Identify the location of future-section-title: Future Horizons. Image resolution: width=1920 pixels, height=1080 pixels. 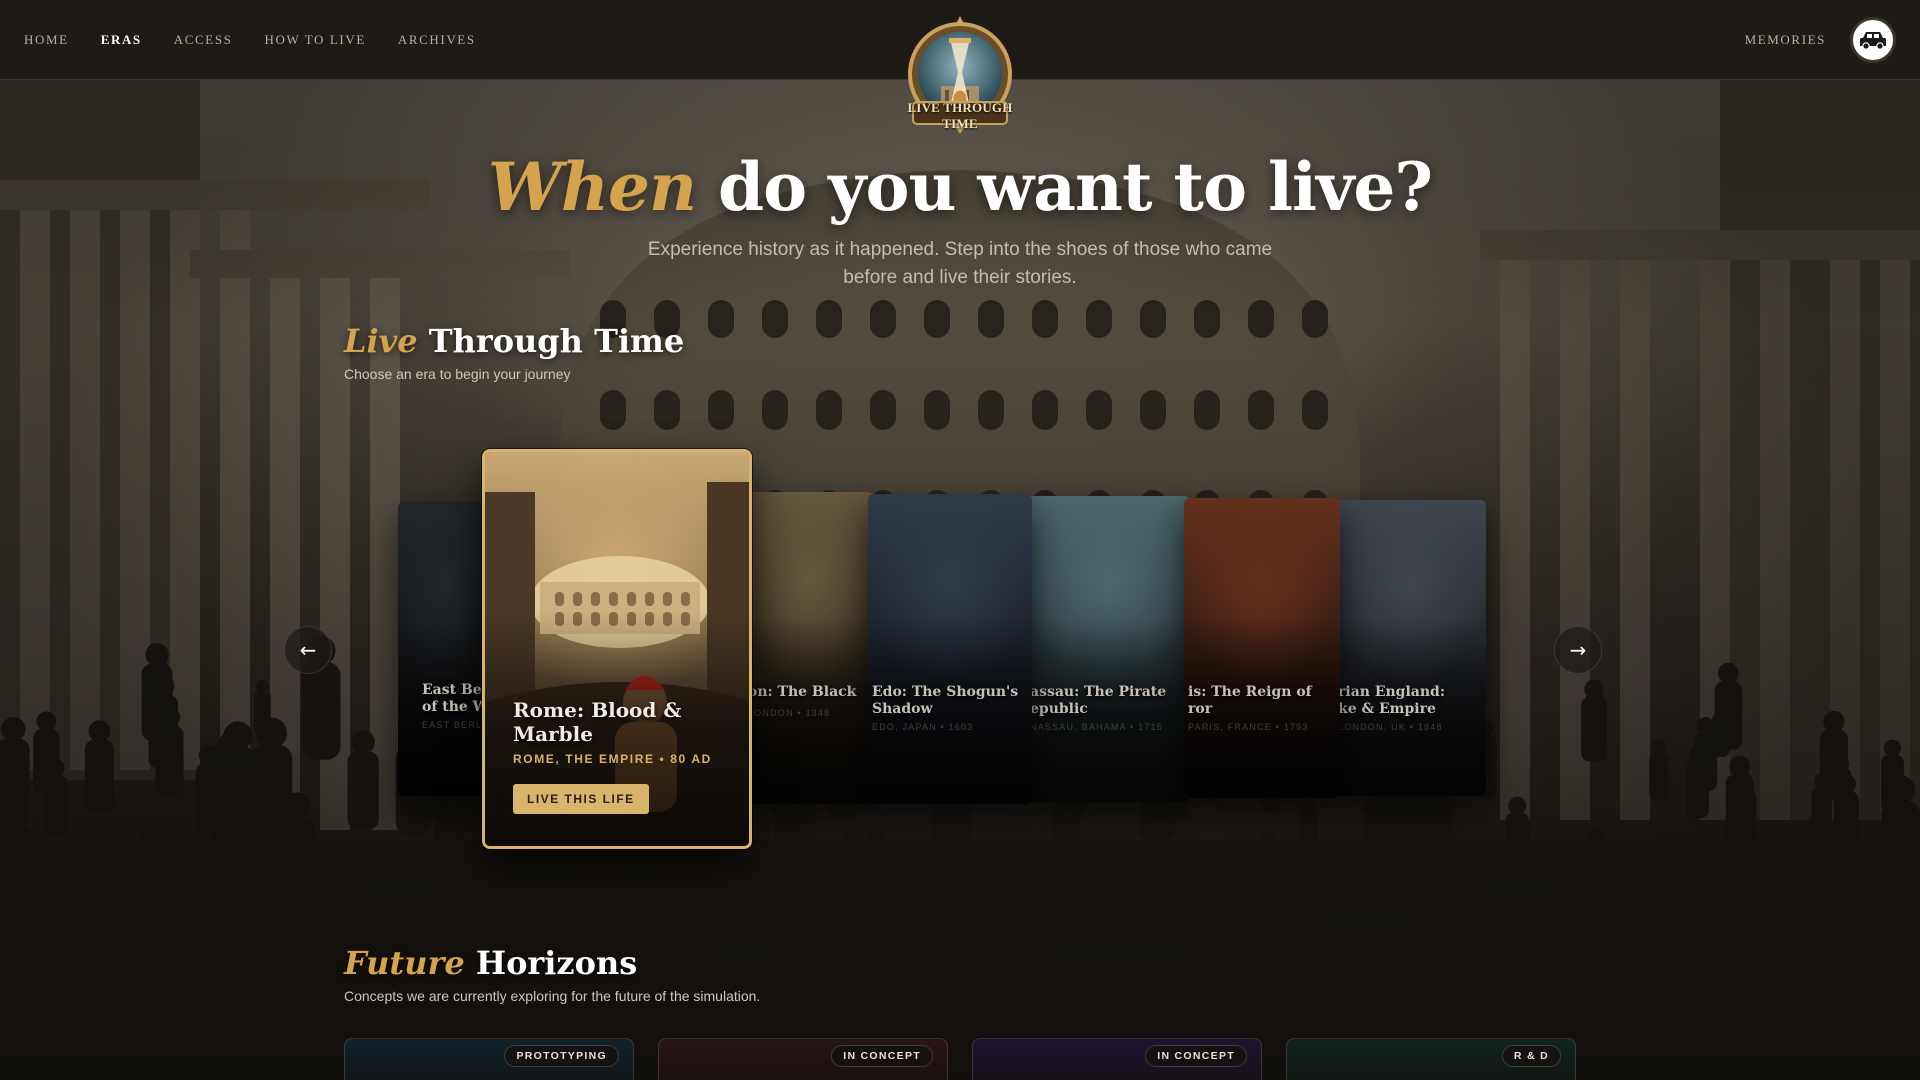
(490, 963).